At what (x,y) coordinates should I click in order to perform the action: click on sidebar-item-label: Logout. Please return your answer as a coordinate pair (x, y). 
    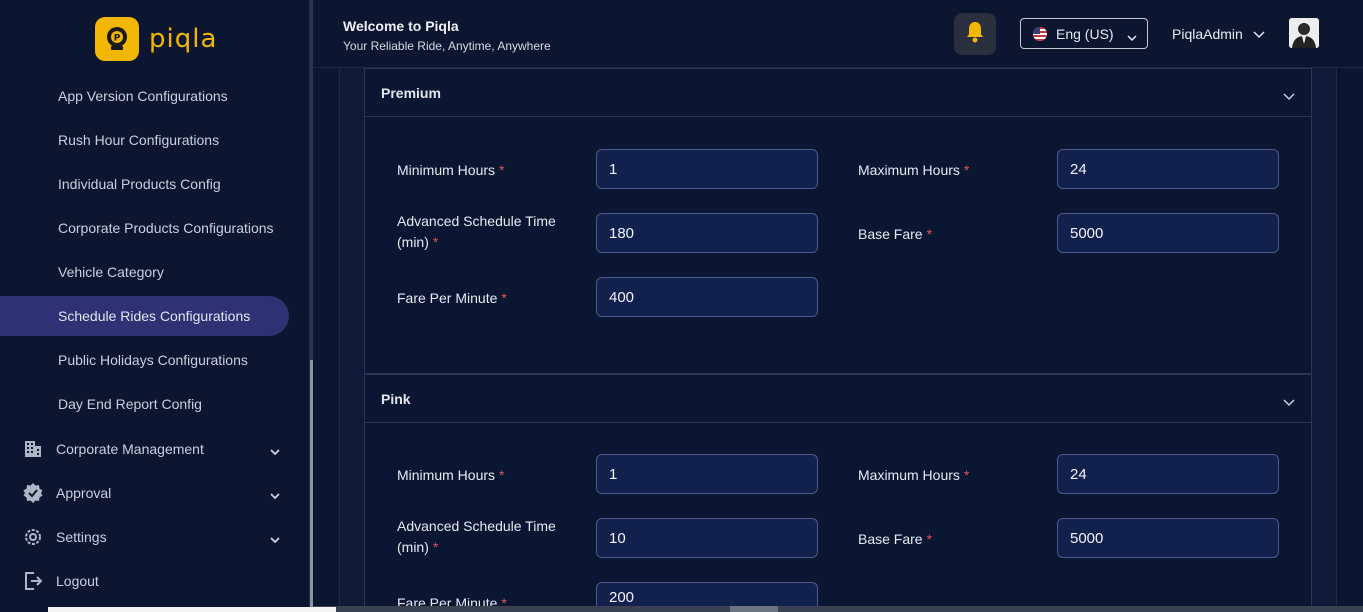
    Looking at the image, I should click on (77, 581).